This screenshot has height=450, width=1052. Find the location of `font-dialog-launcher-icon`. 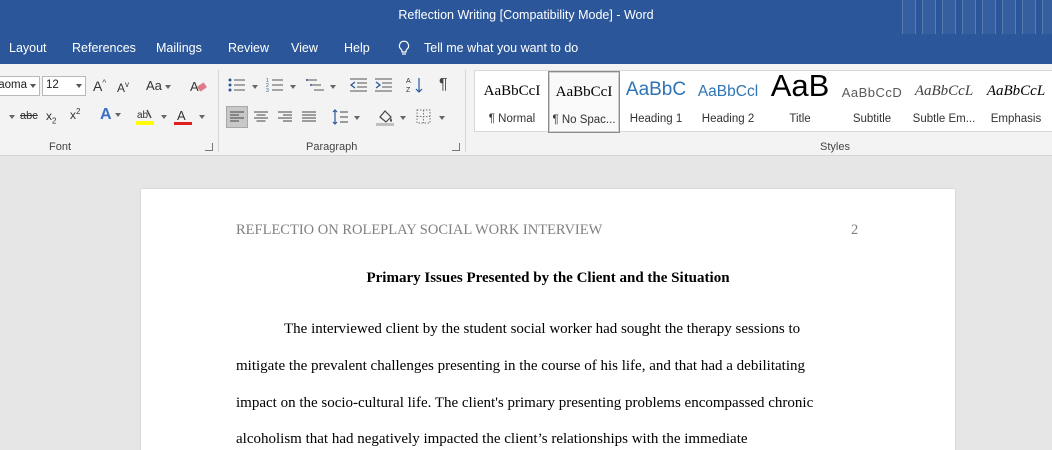

font-dialog-launcher-icon is located at coordinates (209, 147).